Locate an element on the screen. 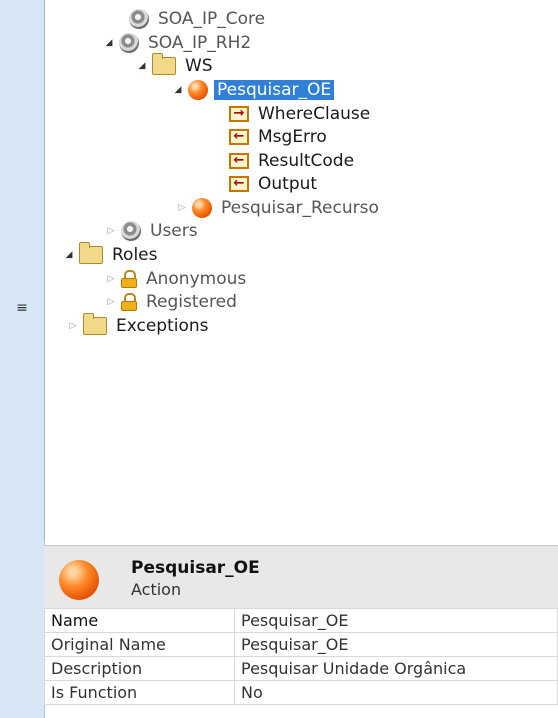  property-row: Name Pesquisar_OE is located at coordinates (301, 620).